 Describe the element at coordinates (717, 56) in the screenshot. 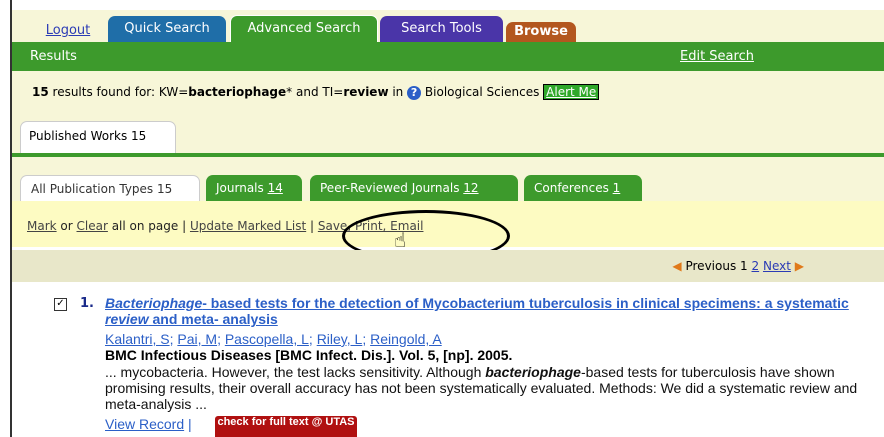

I see `edit-search-link: Edit Search` at that location.